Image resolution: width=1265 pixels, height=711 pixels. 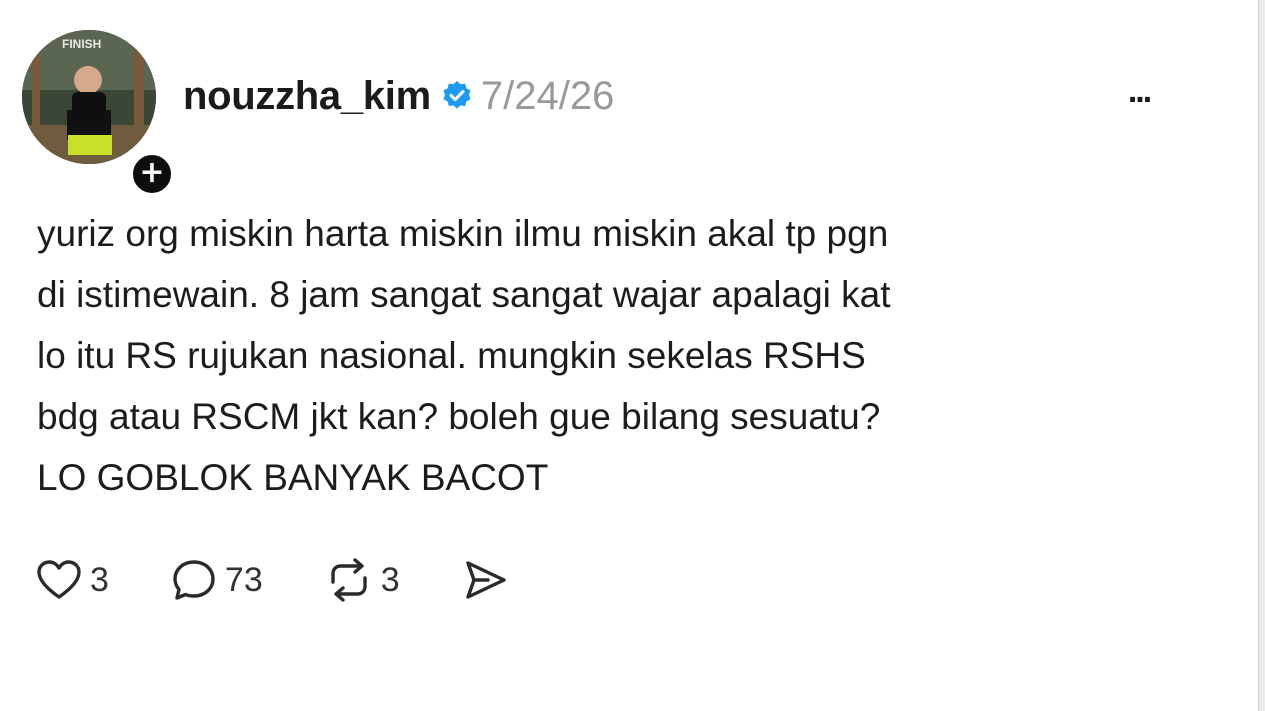 What do you see at coordinates (303, 580) in the screenshot?
I see `action-bar: 3 73 3` at bounding box center [303, 580].